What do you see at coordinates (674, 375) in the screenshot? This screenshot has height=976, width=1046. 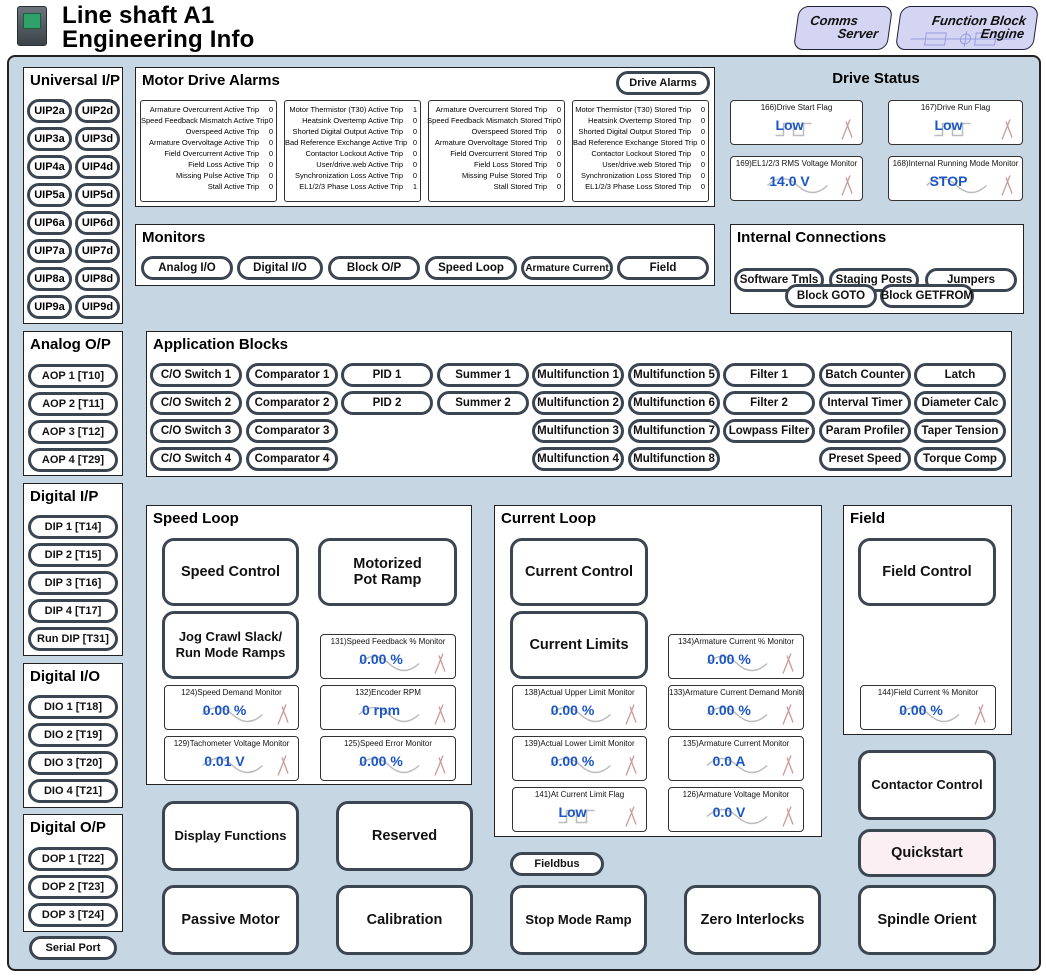 I see `application-block-button: Multifunction 5` at bounding box center [674, 375].